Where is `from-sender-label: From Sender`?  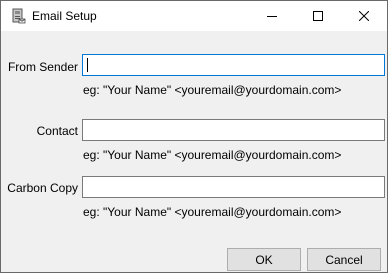 from-sender-label: From Sender is located at coordinates (42, 67).